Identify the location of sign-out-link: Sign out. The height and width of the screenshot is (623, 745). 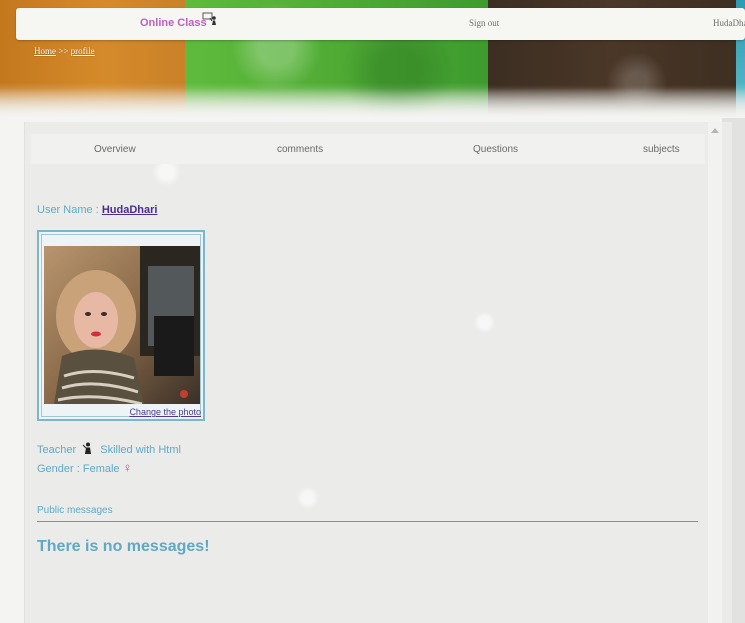
(484, 23).